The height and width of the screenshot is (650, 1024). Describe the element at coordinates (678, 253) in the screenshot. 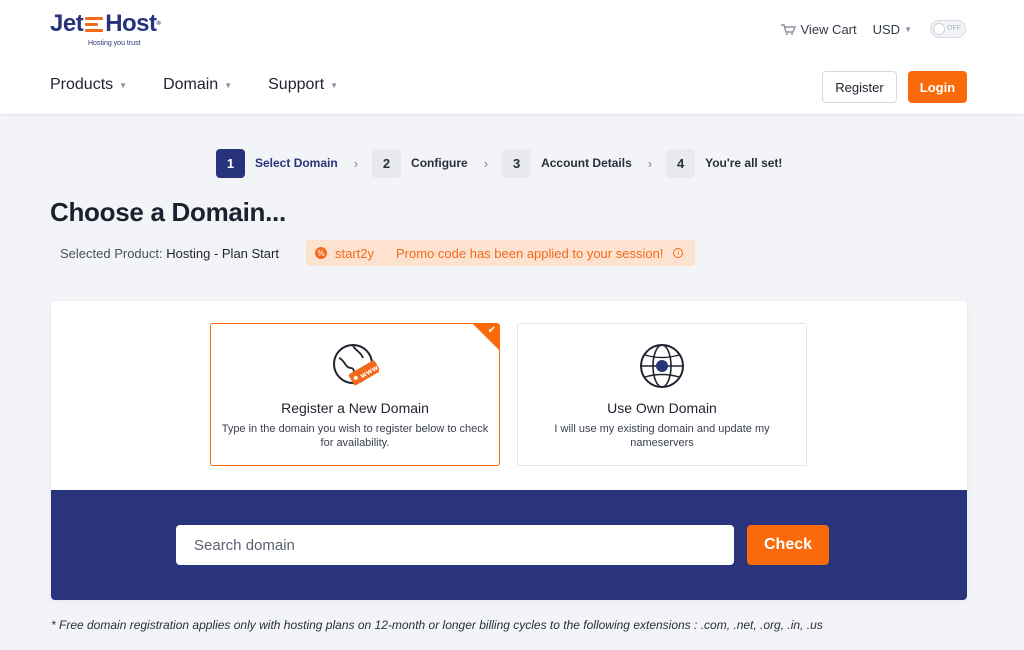

I see `info-icon: i` at that location.